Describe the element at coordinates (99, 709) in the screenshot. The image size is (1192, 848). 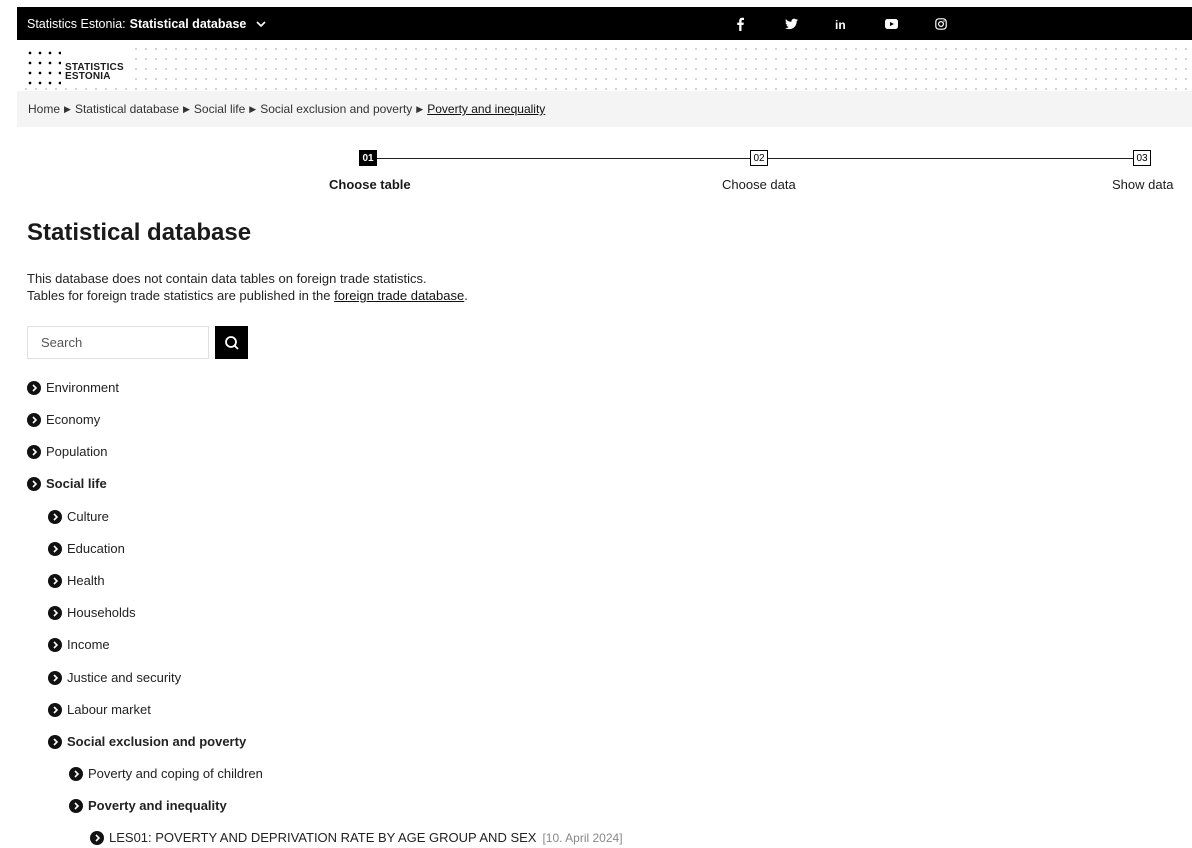
I see `tree-item-labour-market: Labour market` at that location.